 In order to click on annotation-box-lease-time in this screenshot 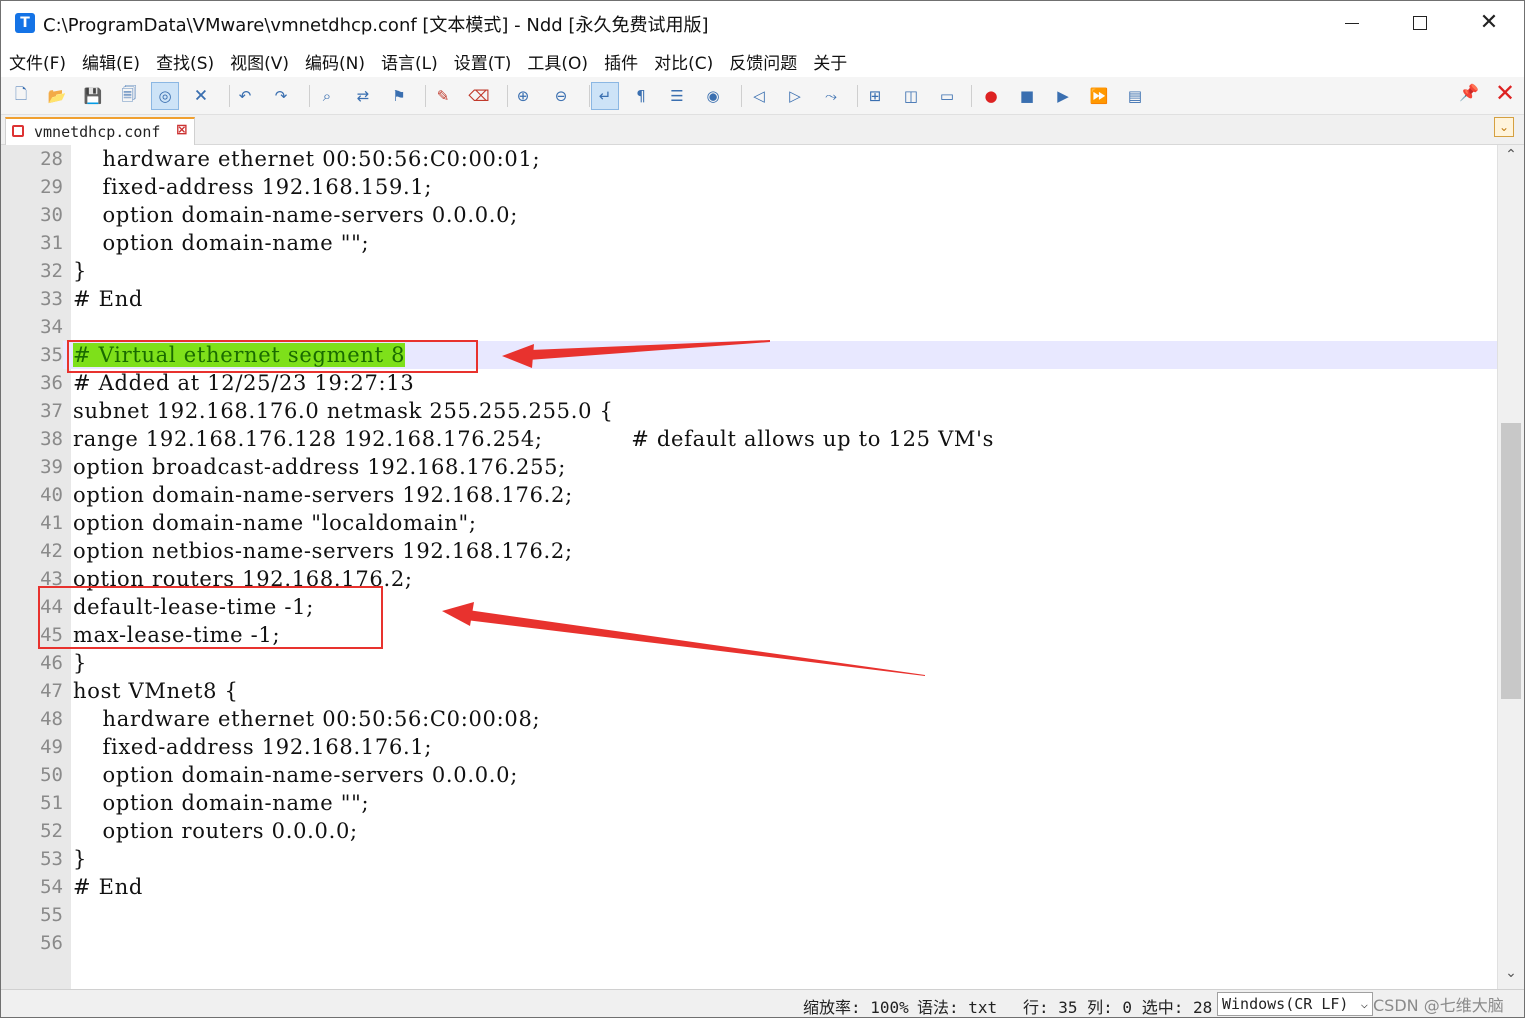, I will do `click(210, 617)`.